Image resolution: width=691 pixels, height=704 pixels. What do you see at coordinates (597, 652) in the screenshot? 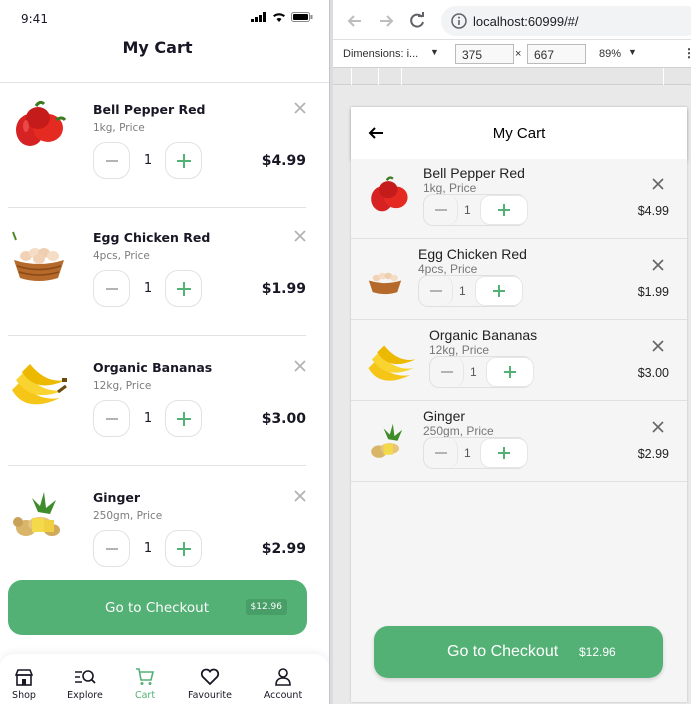
I see `checkout-total: $12.96` at bounding box center [597, 652].